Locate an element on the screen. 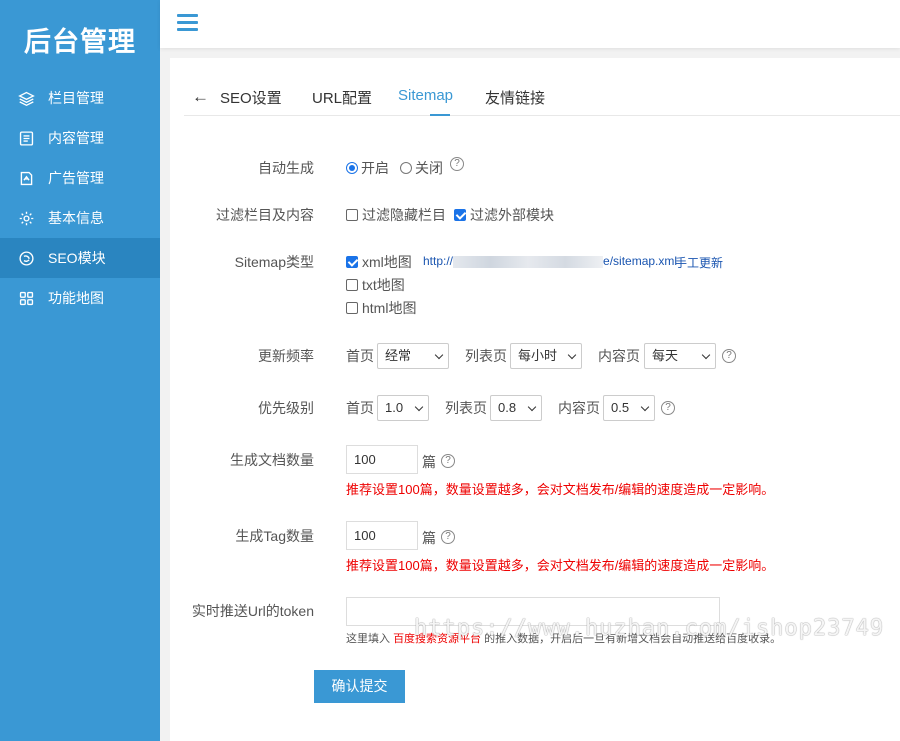 The height and width of the screenshot is (741, 900). url-suffix: e/sitemap.xml is located at coordinates (640, 261).